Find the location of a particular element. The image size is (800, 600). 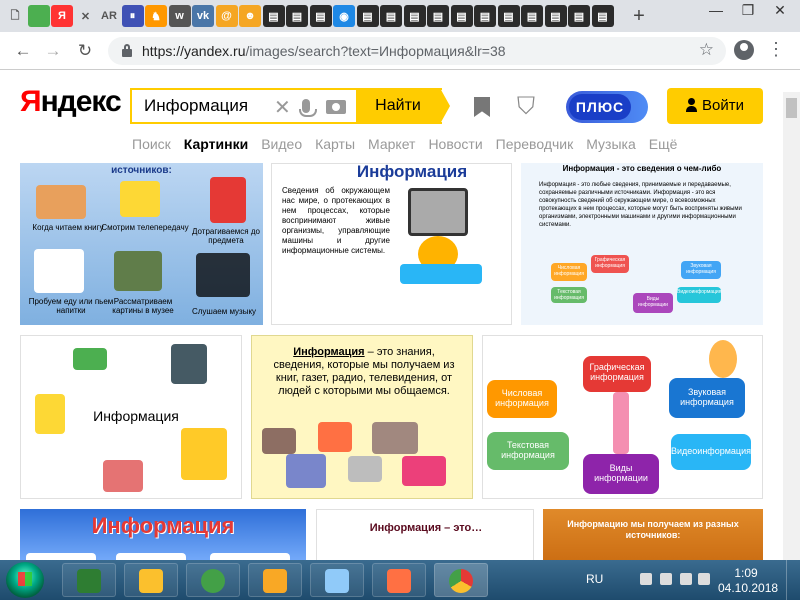

tab-glyph: ✕ is located at coordinates (85, 16).